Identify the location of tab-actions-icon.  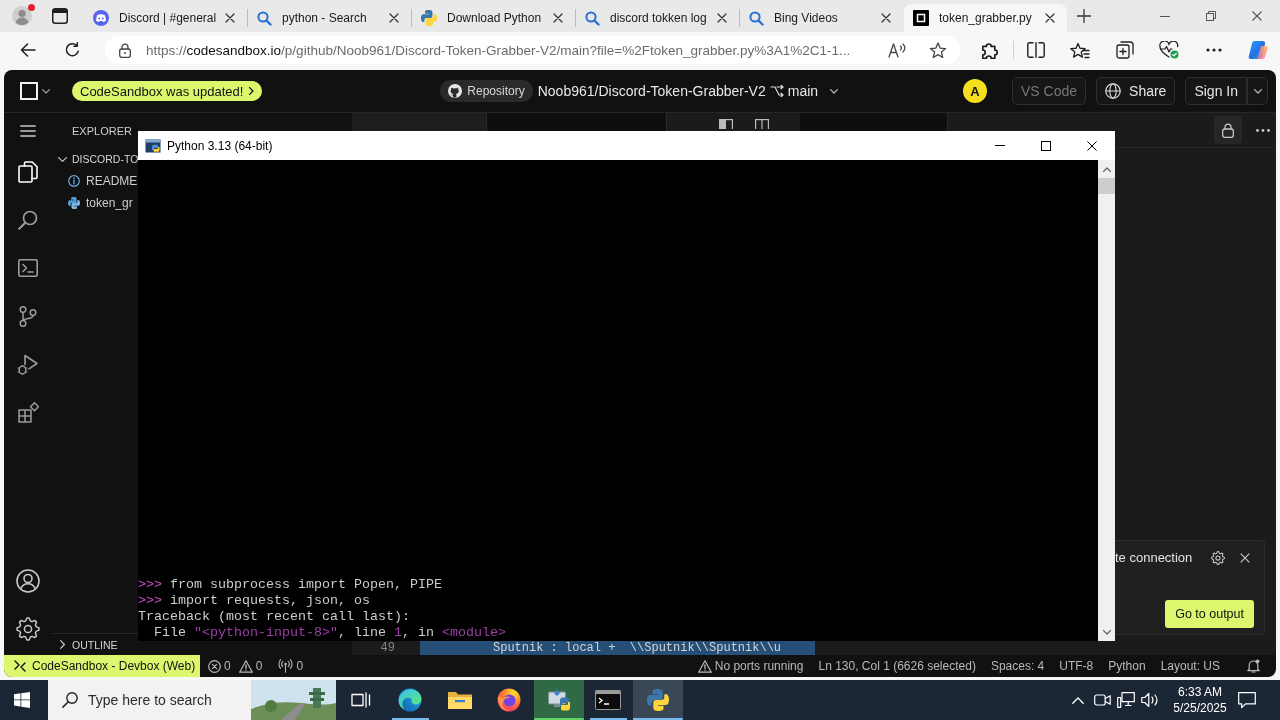
(60, 16).